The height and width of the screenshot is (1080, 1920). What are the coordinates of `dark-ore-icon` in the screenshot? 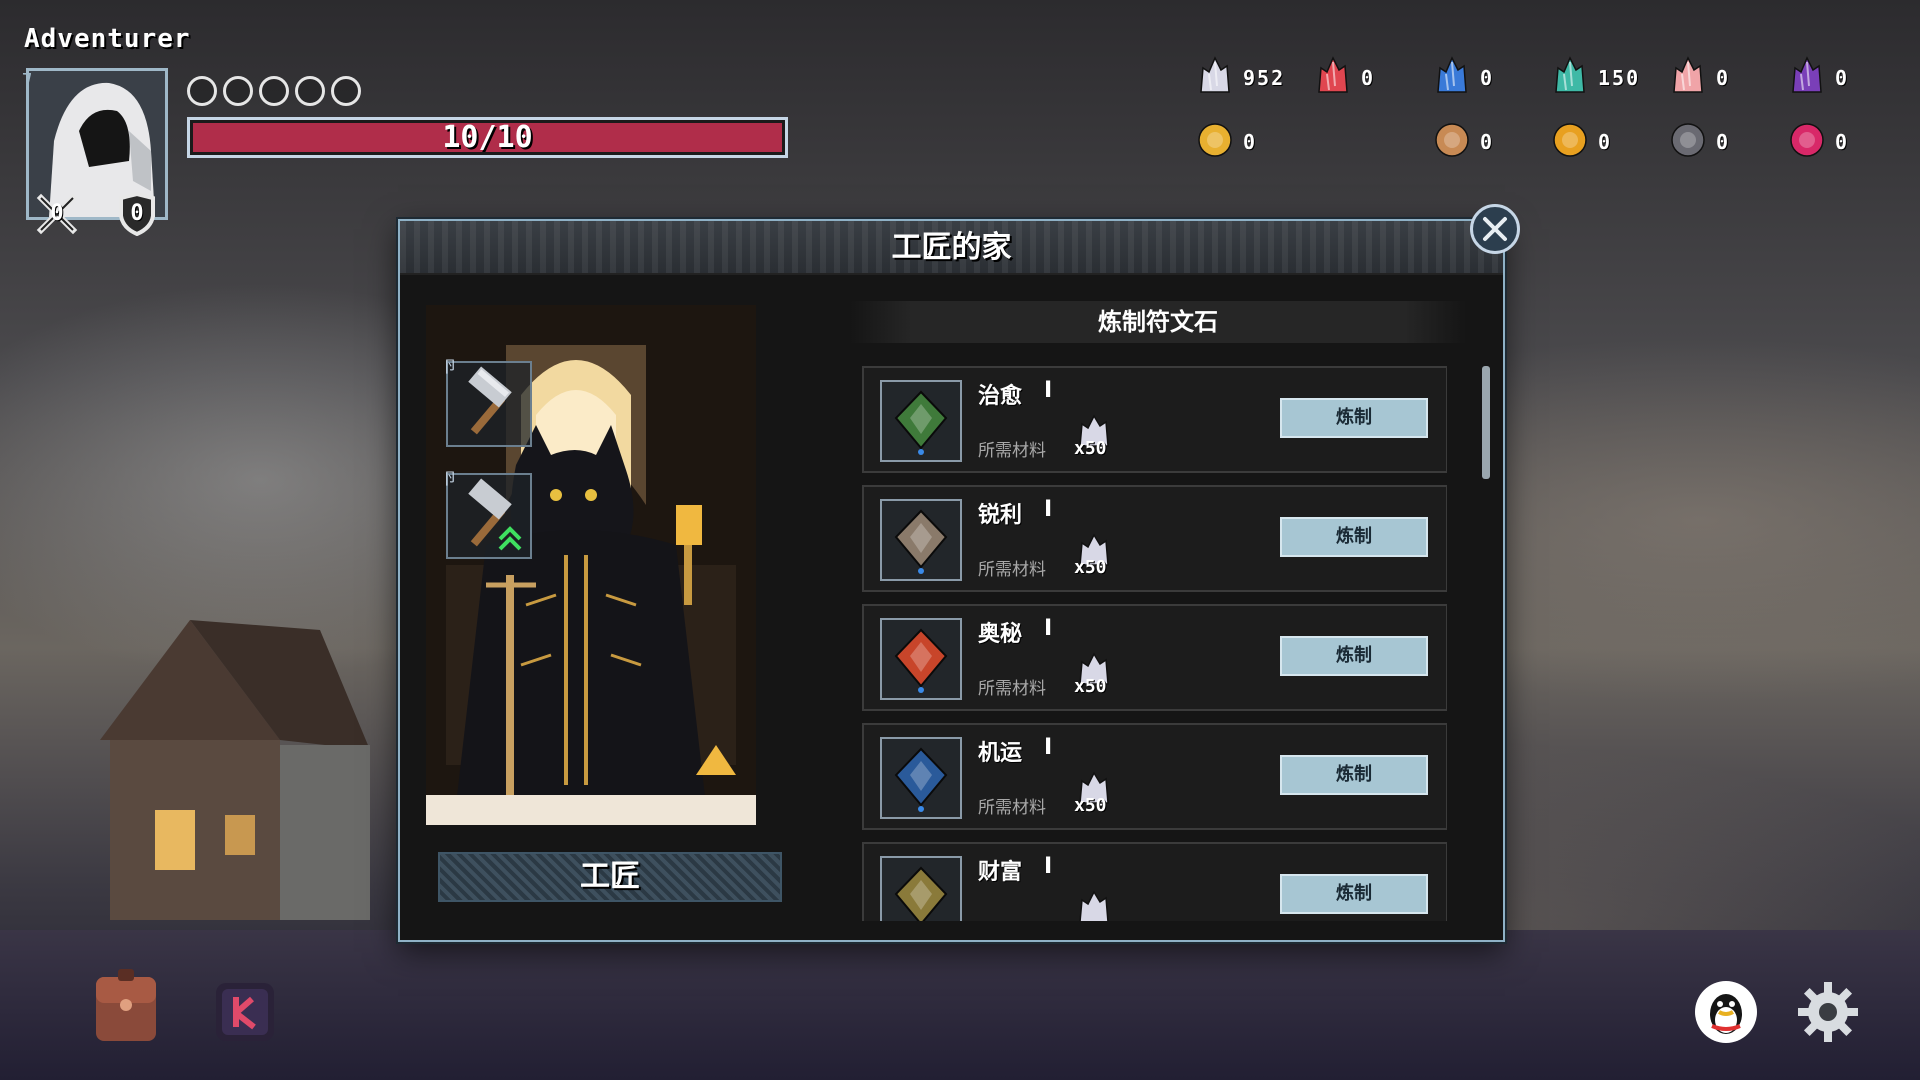 It's located at (1688, 142).